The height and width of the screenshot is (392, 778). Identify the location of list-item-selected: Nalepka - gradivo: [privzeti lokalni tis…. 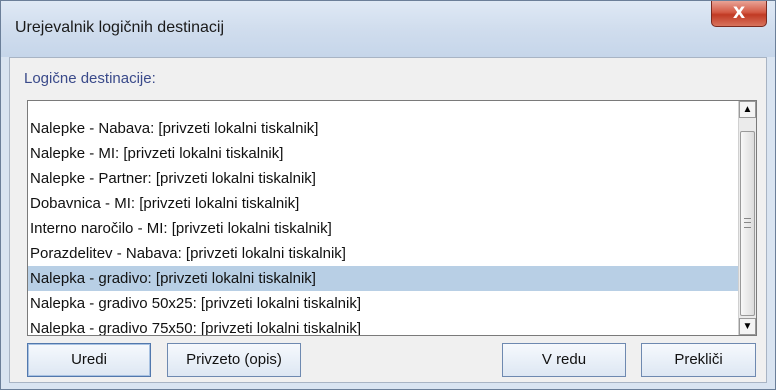
(384, 278).